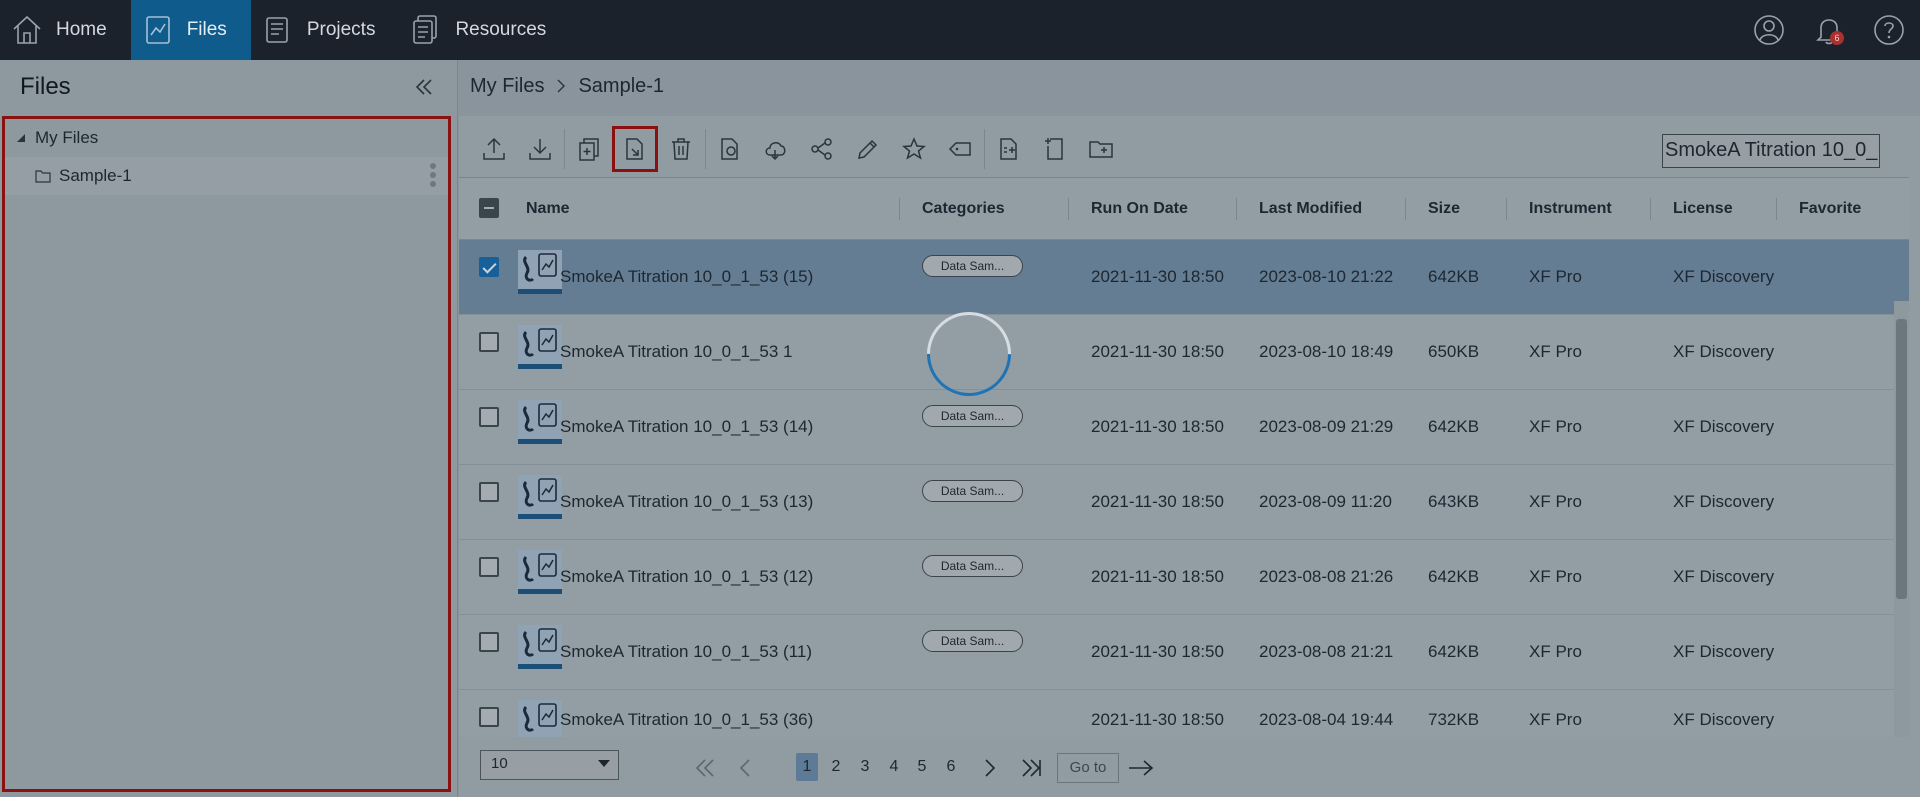 The image size is (1920, 797). Describe the element at coordinates (1769, 30) in the screenshot. I see `user-account-icon` at that location.